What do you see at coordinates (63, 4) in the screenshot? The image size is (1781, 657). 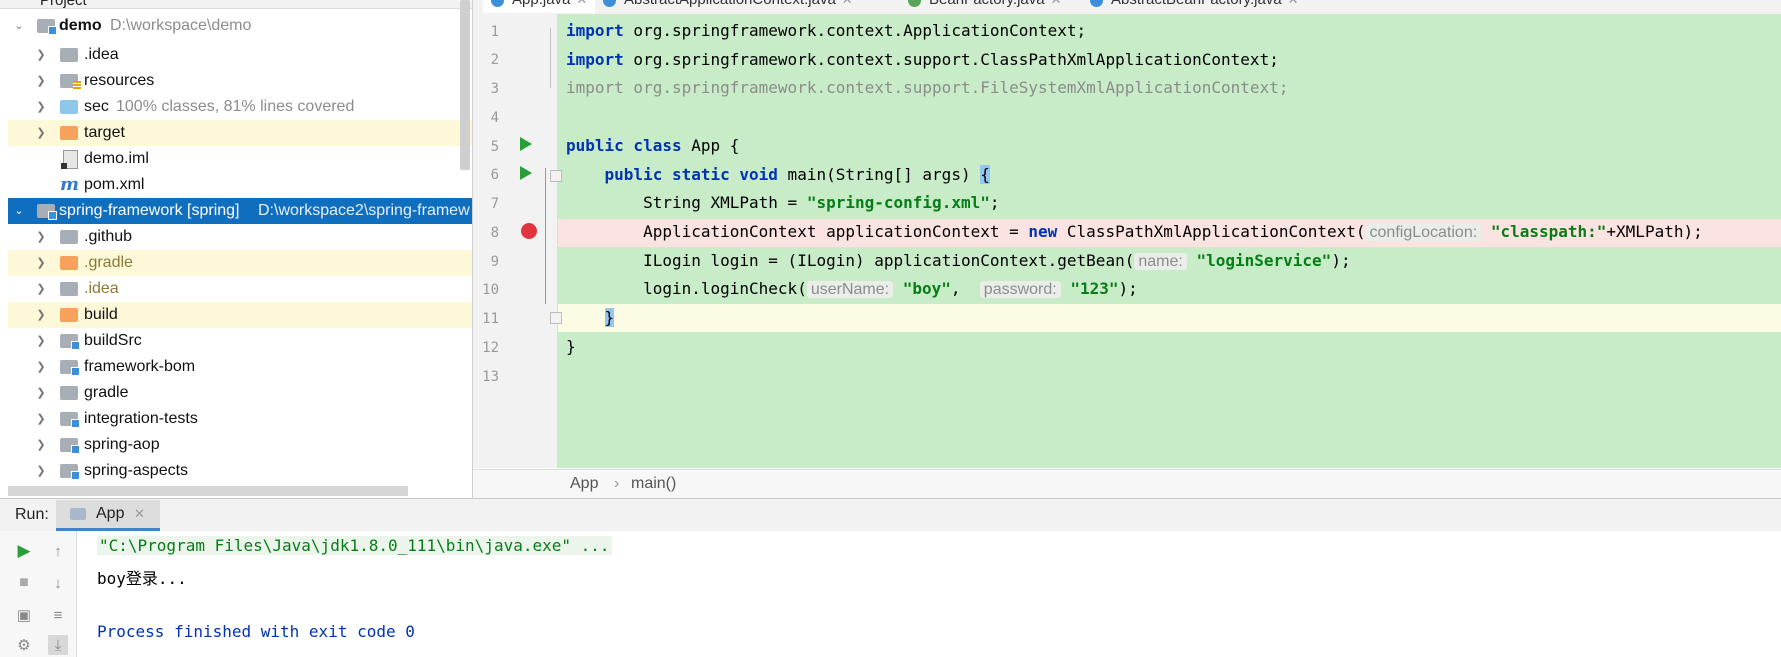 I see `project-panel-title: Project` at bounding box center [63, 4].